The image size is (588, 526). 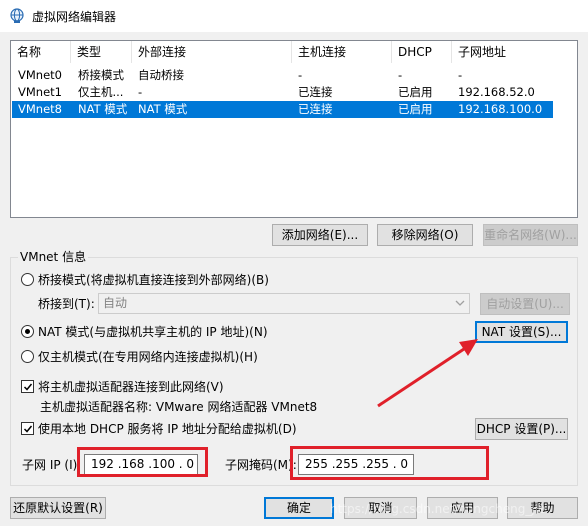 I want to click on ok-button: 确定, so click(x=299, y=508).